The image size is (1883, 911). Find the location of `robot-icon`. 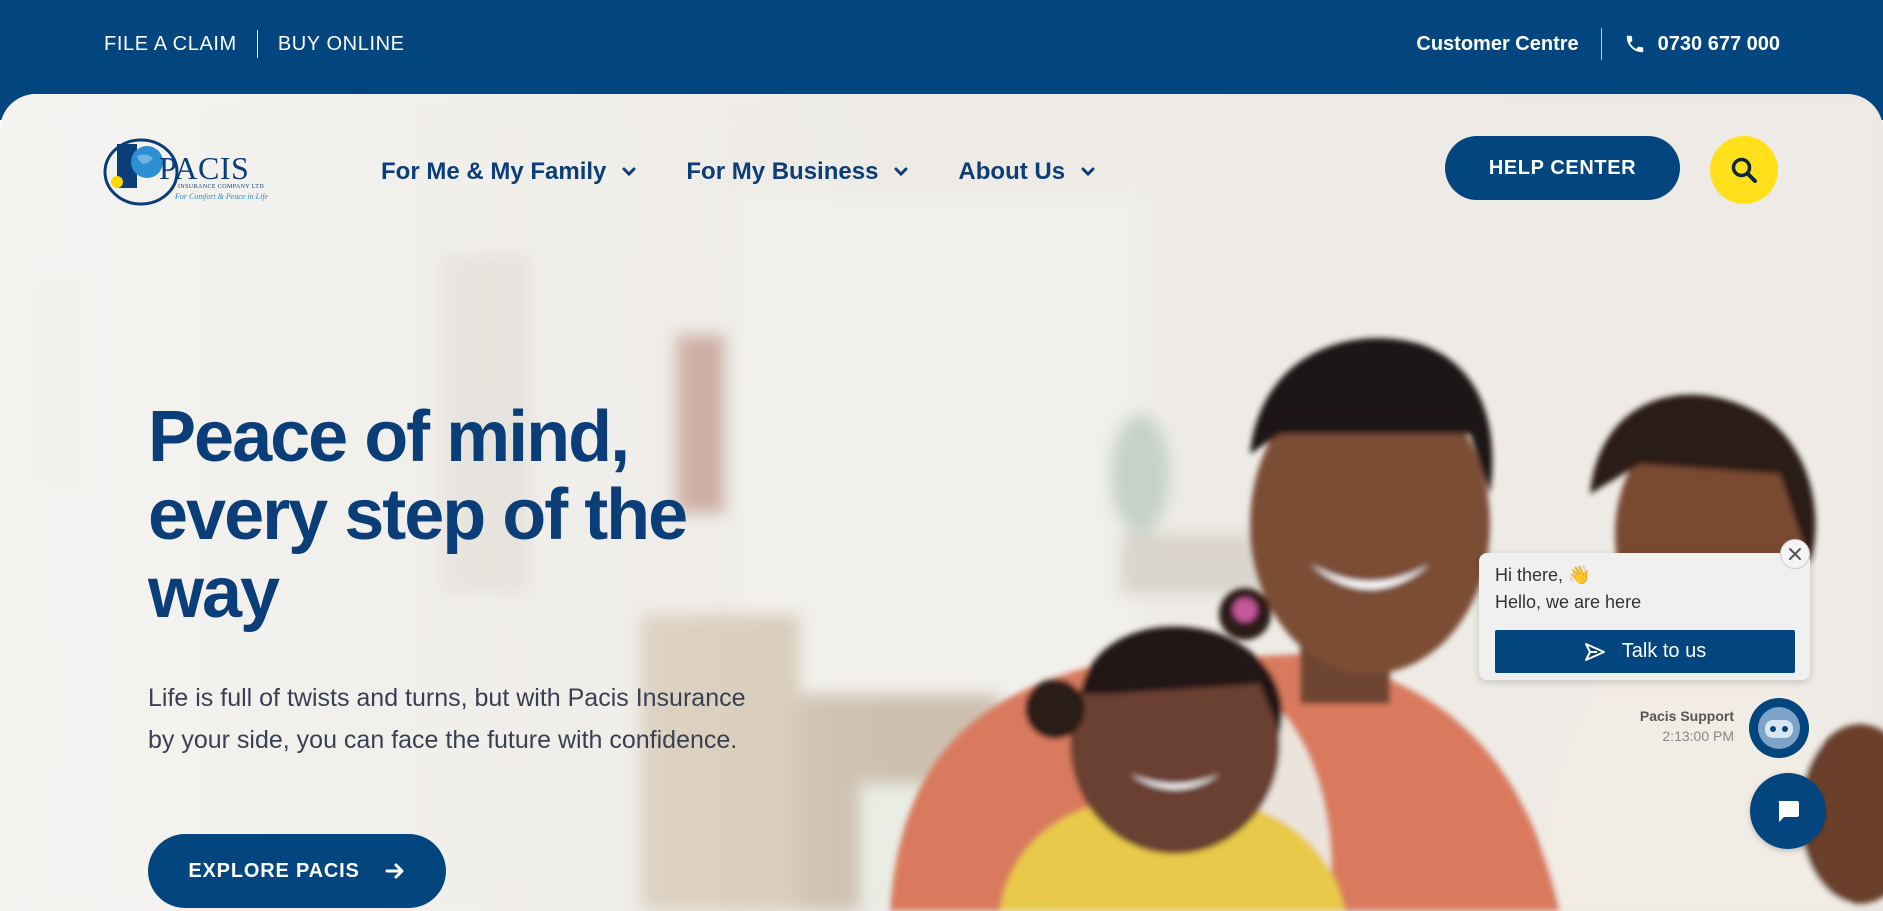

robot-icon is located at coordinates (1779, 728).